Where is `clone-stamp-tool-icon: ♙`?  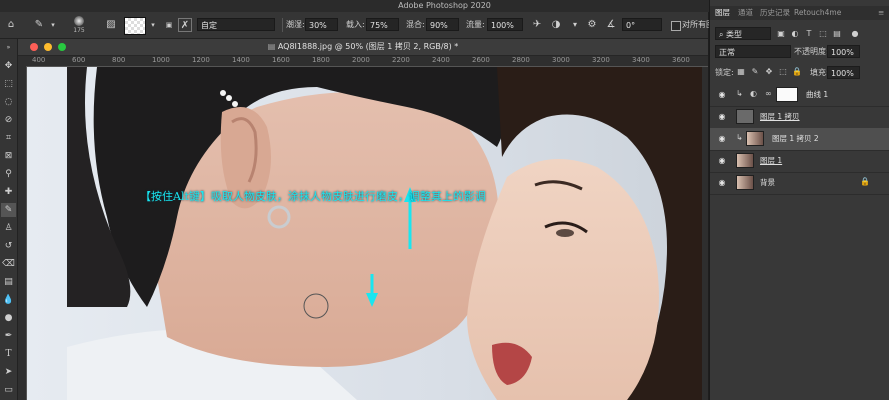 clone-stamp-tool-icon: ♙ is located at coordinates (8, 228).